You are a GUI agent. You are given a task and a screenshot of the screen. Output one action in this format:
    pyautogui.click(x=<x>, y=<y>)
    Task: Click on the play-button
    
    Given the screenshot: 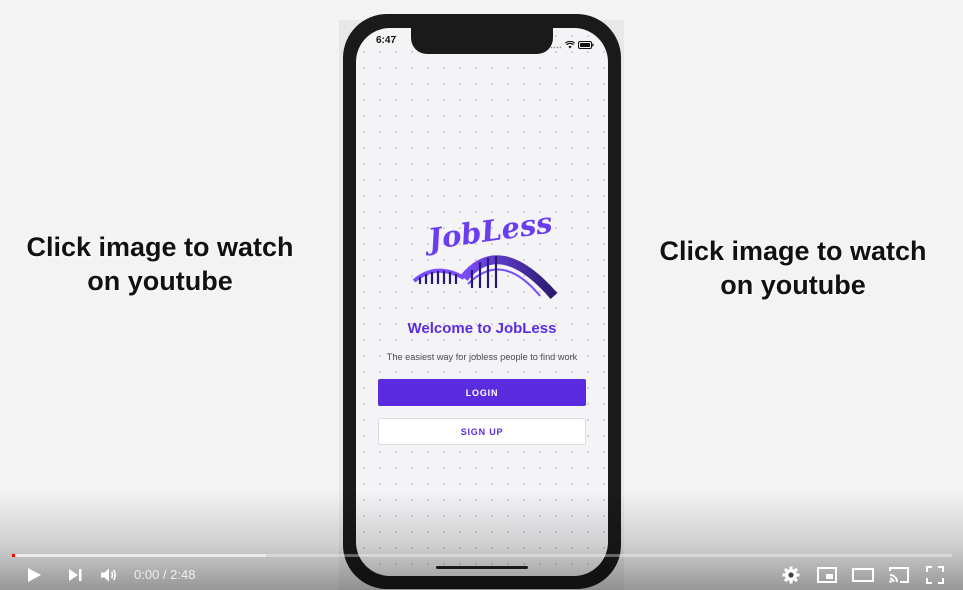 What is the action you would take?
    pyautogui.click(x=34, y=575)
    